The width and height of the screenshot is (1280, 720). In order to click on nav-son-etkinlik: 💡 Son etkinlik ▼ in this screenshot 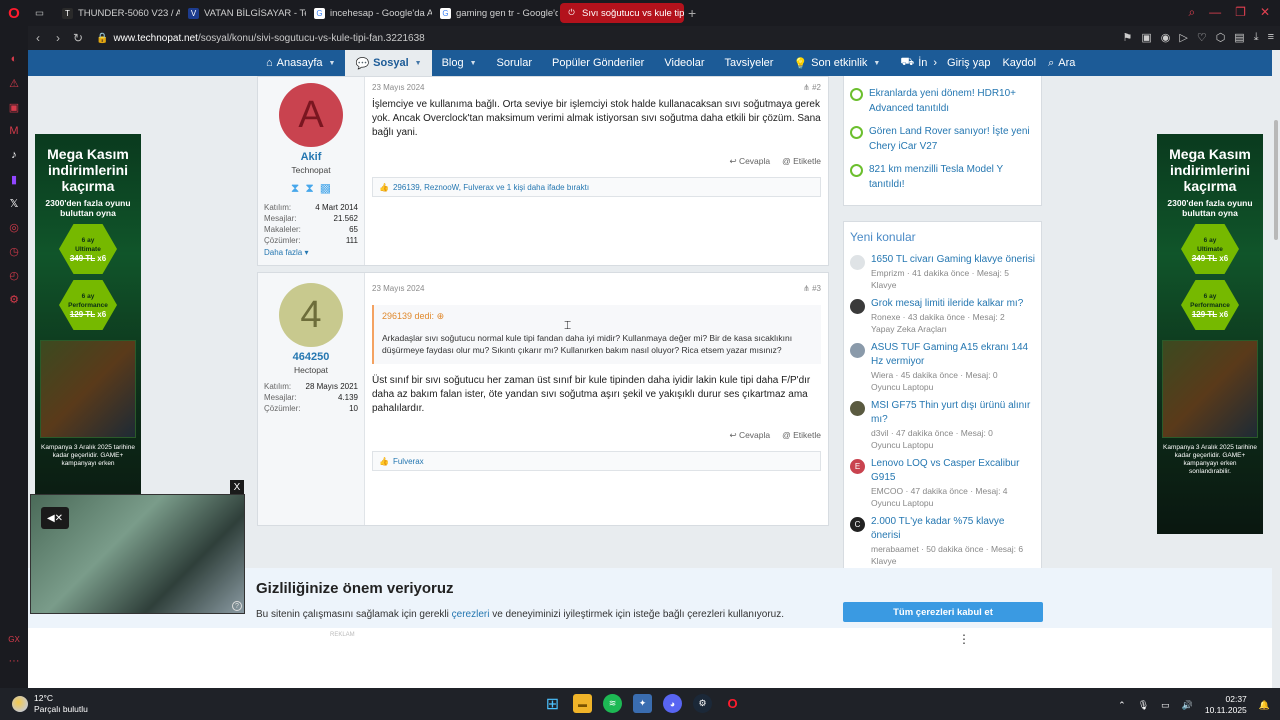, I will do `click(836, 63)`.